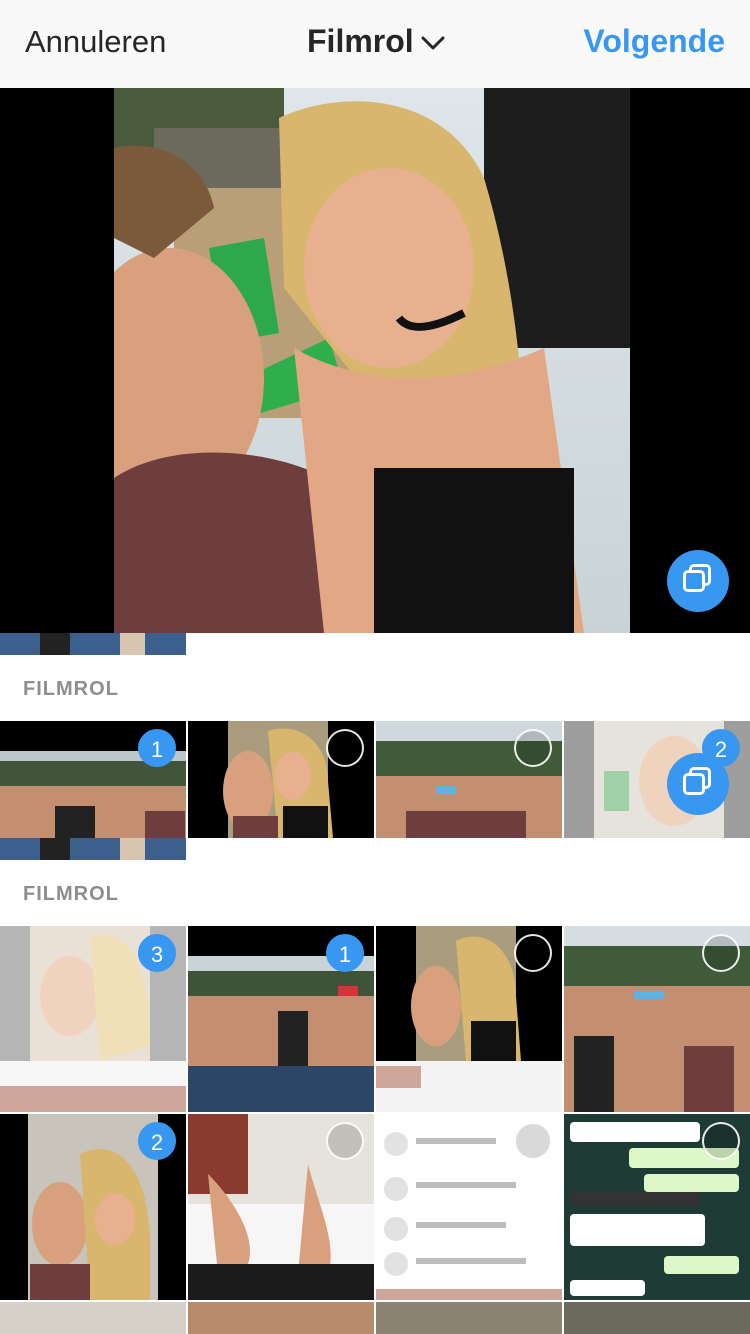 The width and height of the screenshot is (750, 1334). I want to click on album-title-button: Filmrol, so click(360, 41).